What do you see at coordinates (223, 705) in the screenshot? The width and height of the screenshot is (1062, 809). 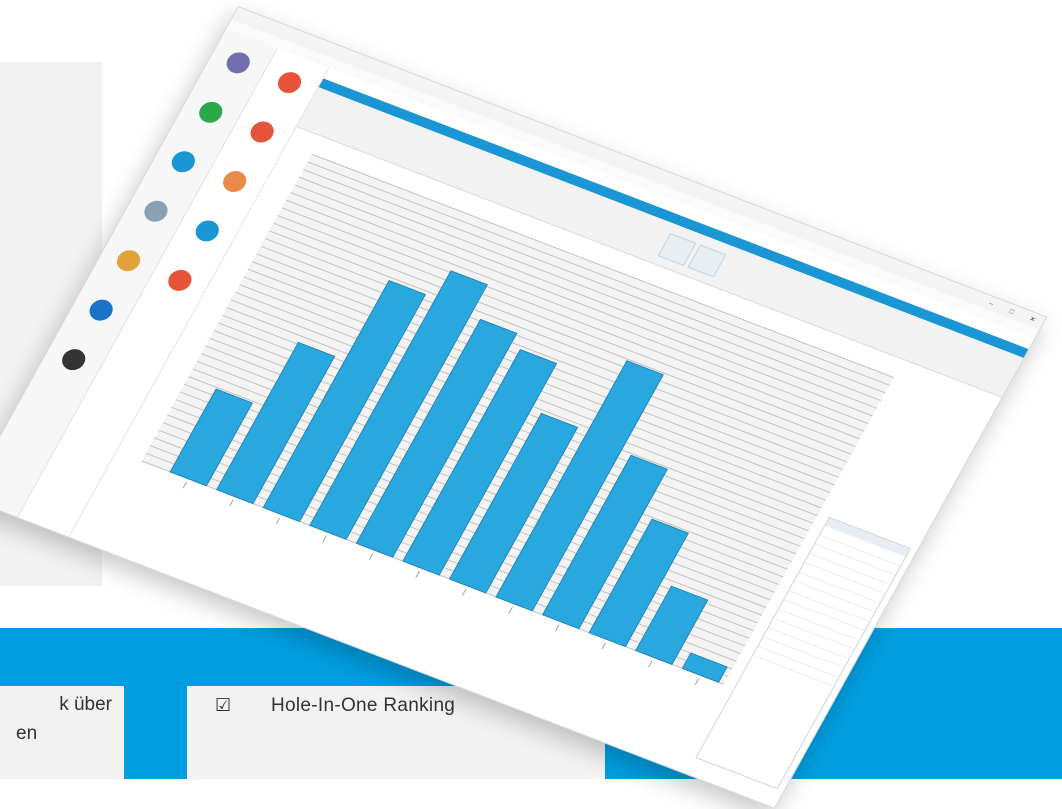 I see `checkbox-icon: ☑` at bounding box center [223, 705].